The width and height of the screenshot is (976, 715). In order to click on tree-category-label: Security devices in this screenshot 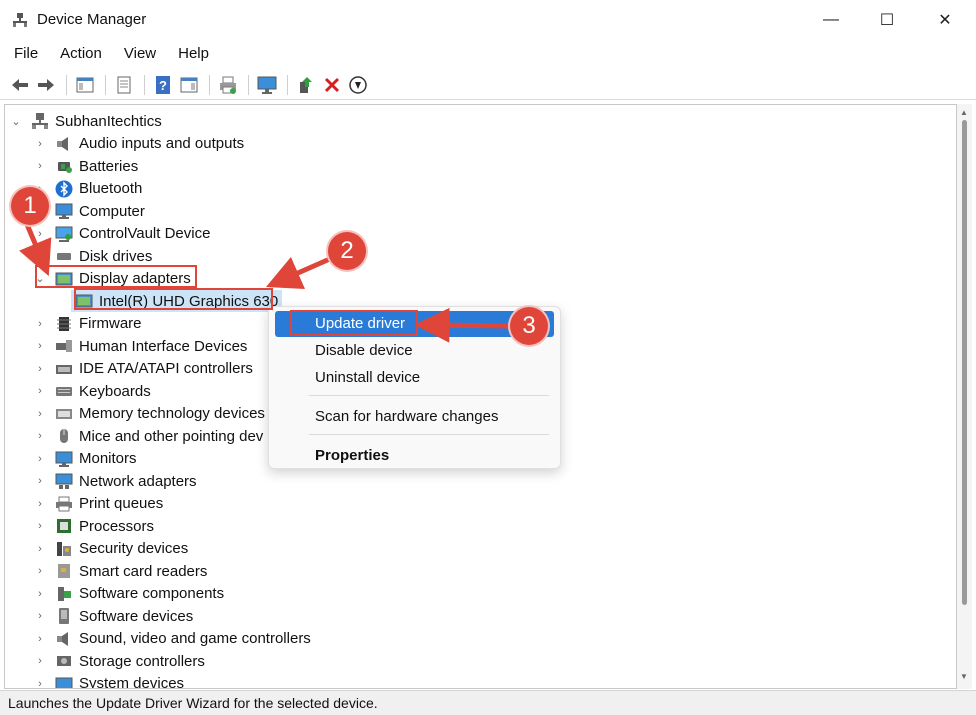, I will do `click(134, 548)`.